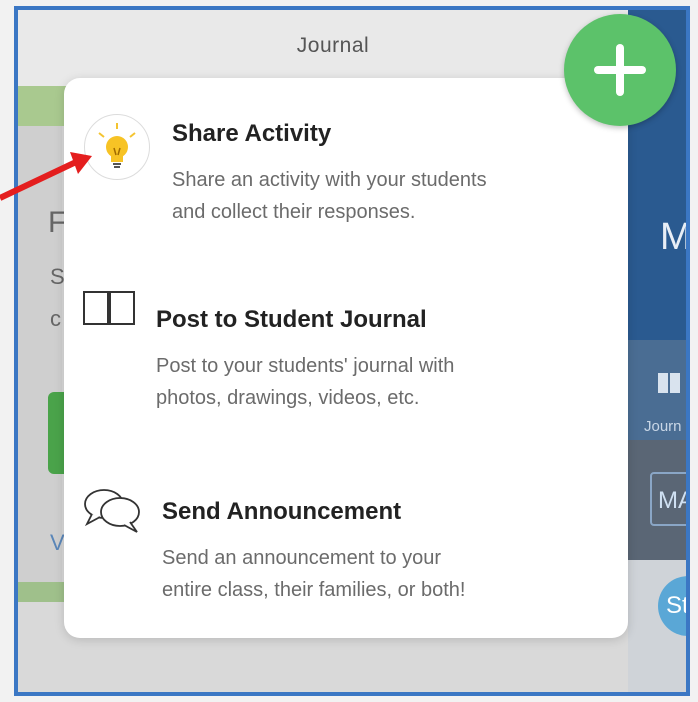 The image size is (698, 702). Describe the element at coordinates (46, 176) in the screenshot. I see `annotation-arrow-icon` at that location.